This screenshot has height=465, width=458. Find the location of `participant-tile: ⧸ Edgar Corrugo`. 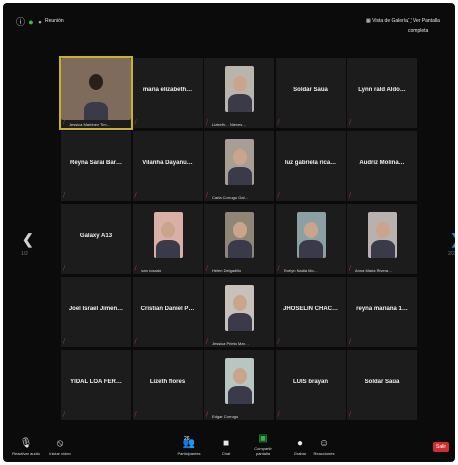

participant-tile: ⧸ Edgar Corrugo is located at coordinates (239, 385).